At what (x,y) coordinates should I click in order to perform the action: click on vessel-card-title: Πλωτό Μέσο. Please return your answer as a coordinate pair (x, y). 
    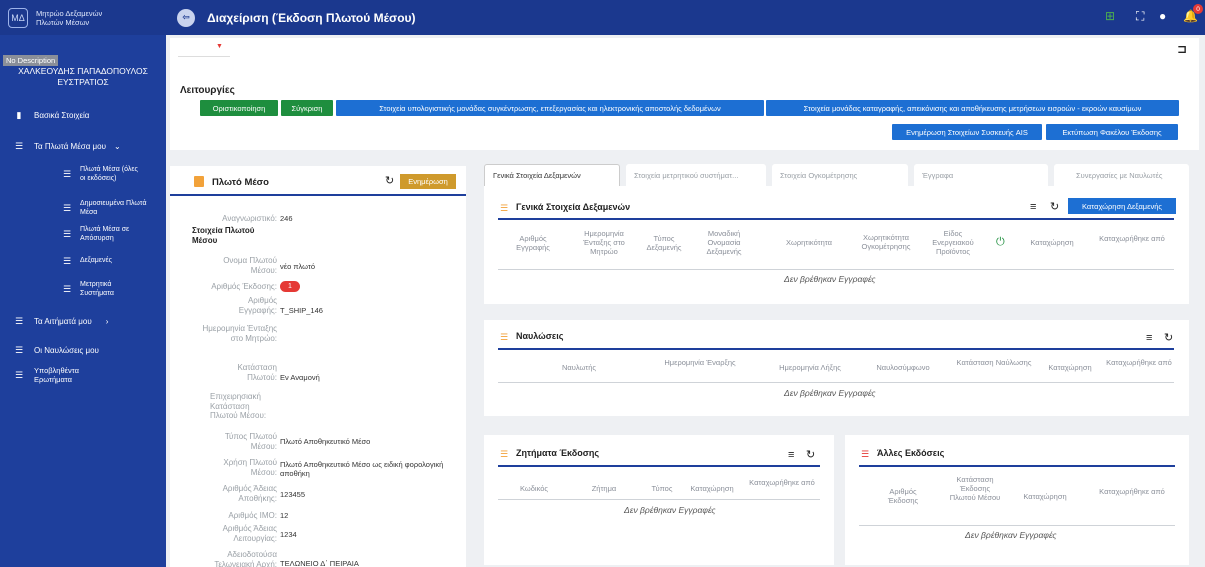
    Looking at the image, I should click on (240, 182).